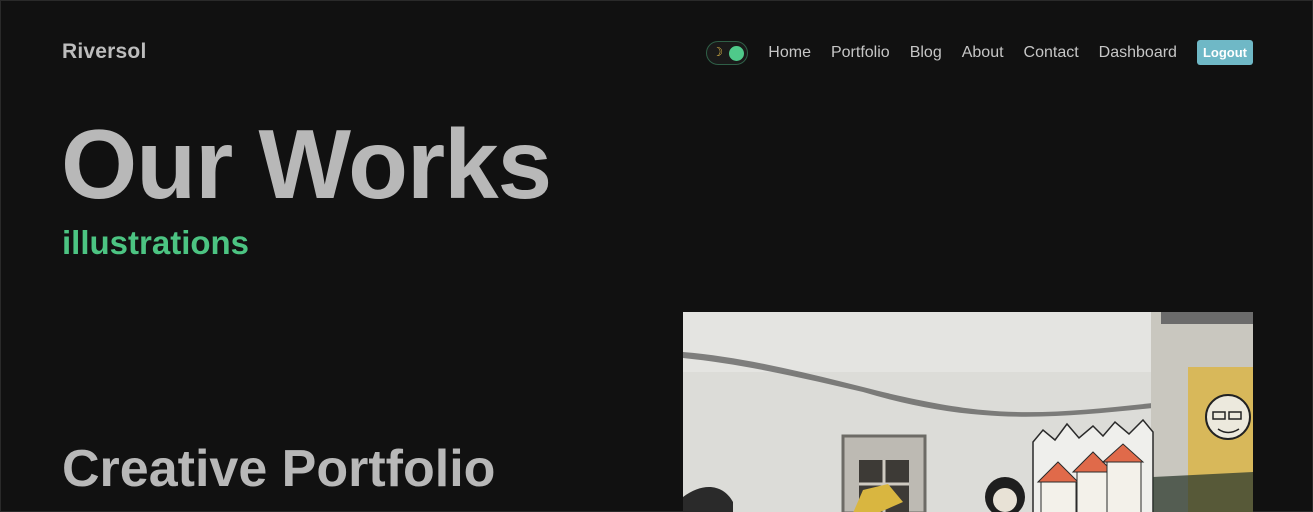 The height and width of the screenshot is (512, 1313). What do you see at coordinates (727, 52) in the screenshot?
I see `theme-toggle: ☽` at bounding box center [727, 52].